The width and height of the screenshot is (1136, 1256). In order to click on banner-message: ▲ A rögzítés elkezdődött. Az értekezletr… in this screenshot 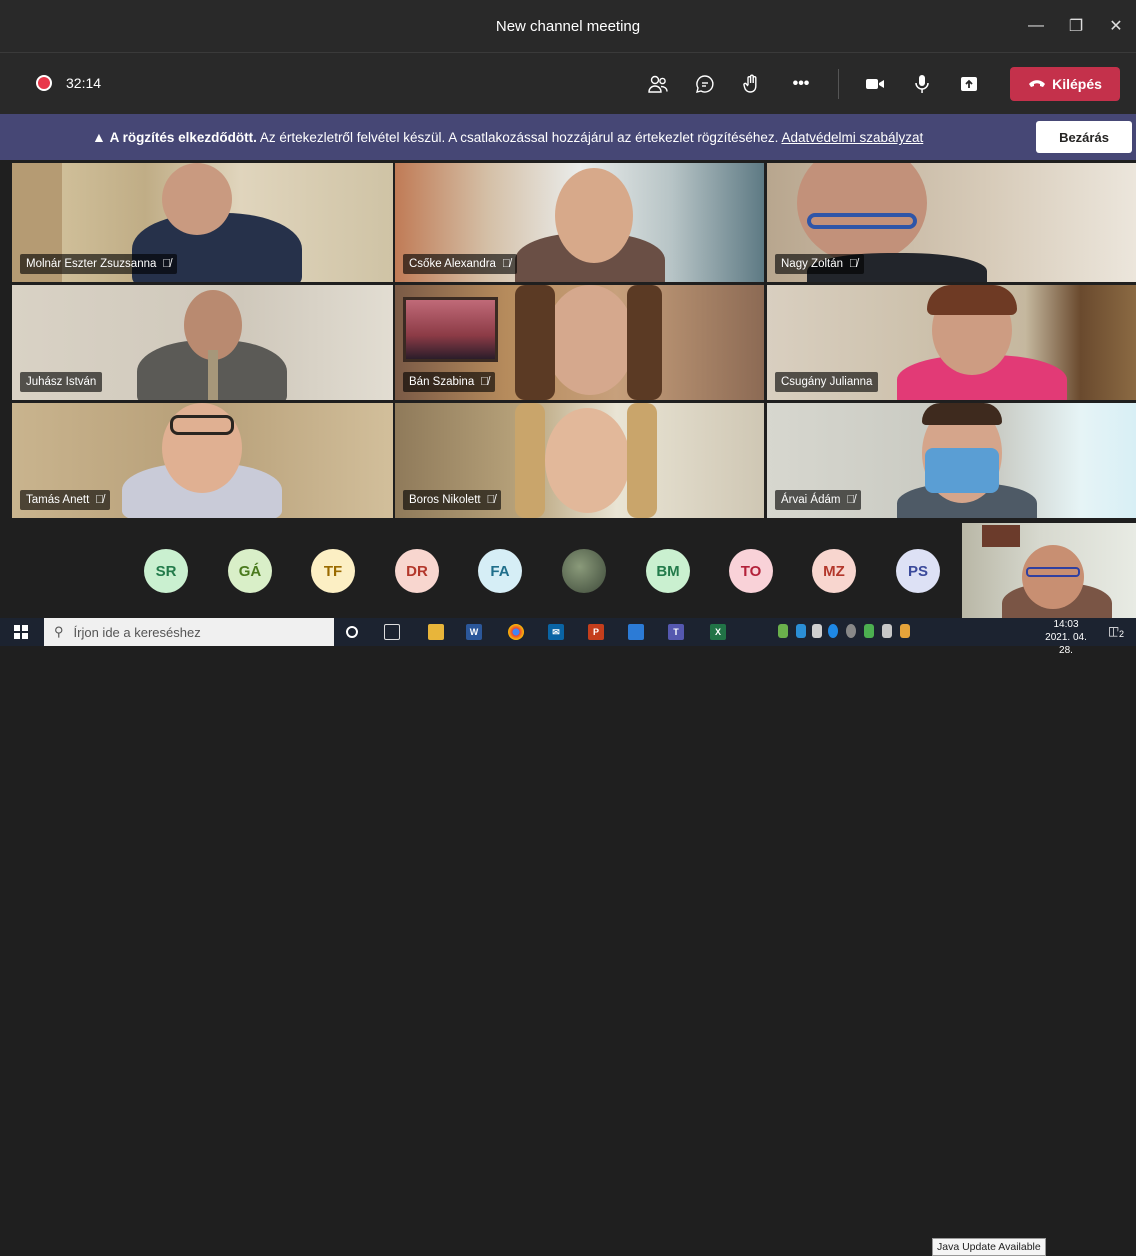, I will do `click(507, 137)`.